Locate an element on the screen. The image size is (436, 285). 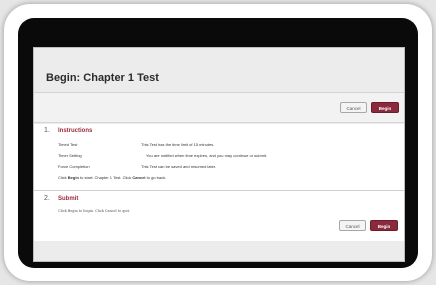
page-title: Begin: Chapter 1 Test is located at coordinates (102, 78).